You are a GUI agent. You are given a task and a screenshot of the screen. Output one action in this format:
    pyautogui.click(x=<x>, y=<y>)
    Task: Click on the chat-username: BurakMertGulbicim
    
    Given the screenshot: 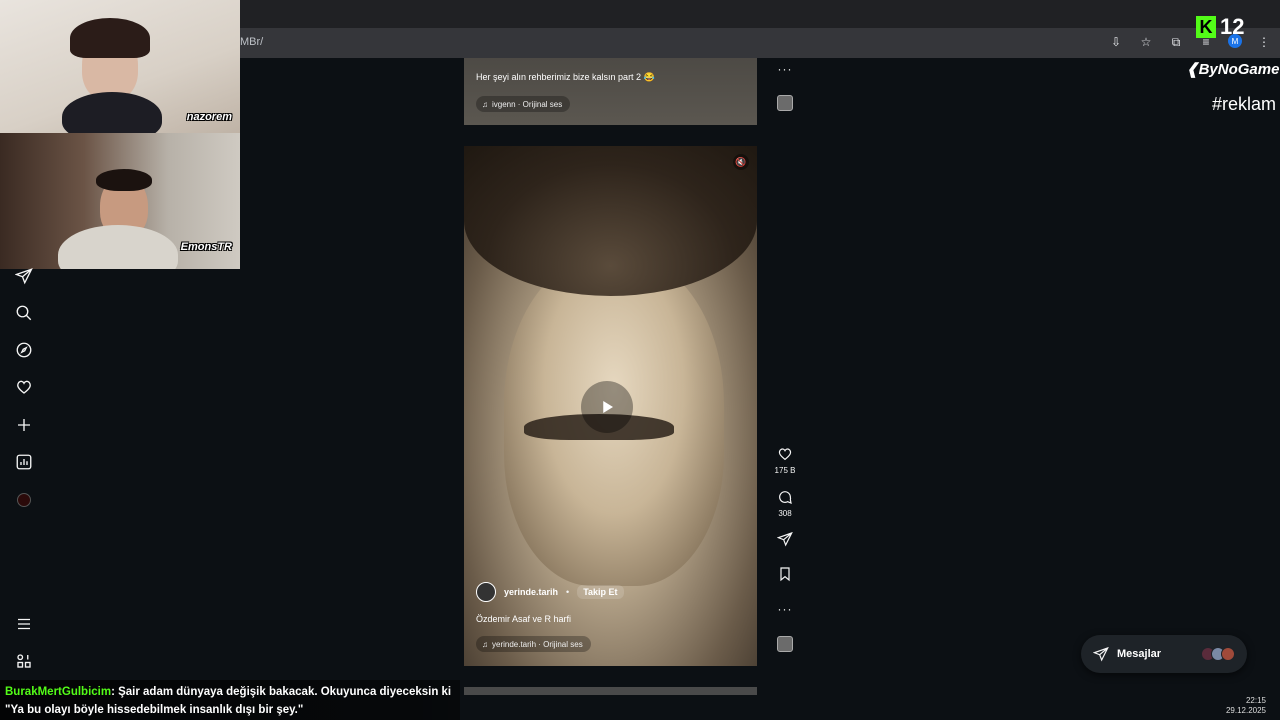 What is the action you would take?
    pyautogui.click(x=58, y=692)
    